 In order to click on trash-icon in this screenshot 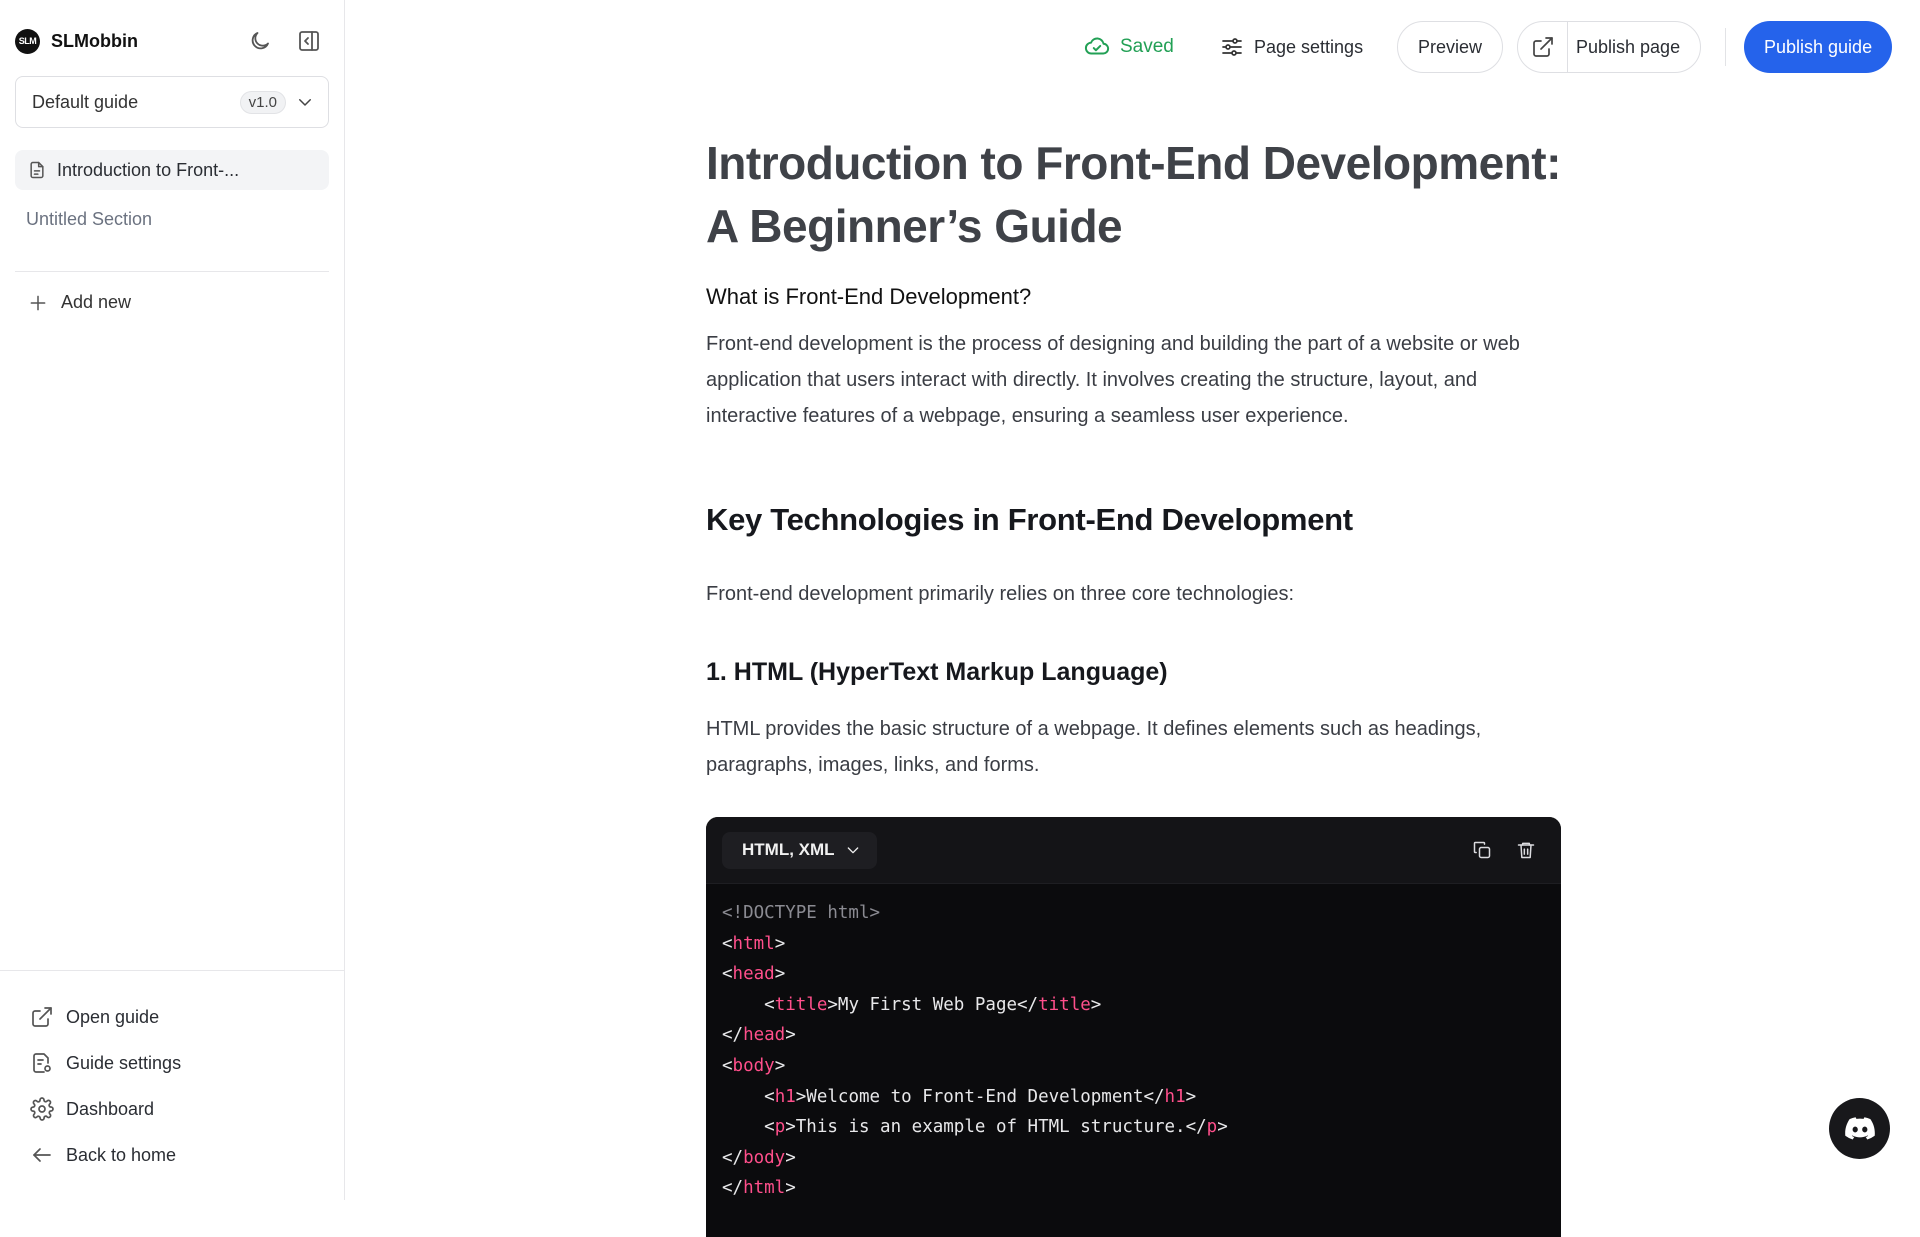, I will do `click(1526, 850)`.